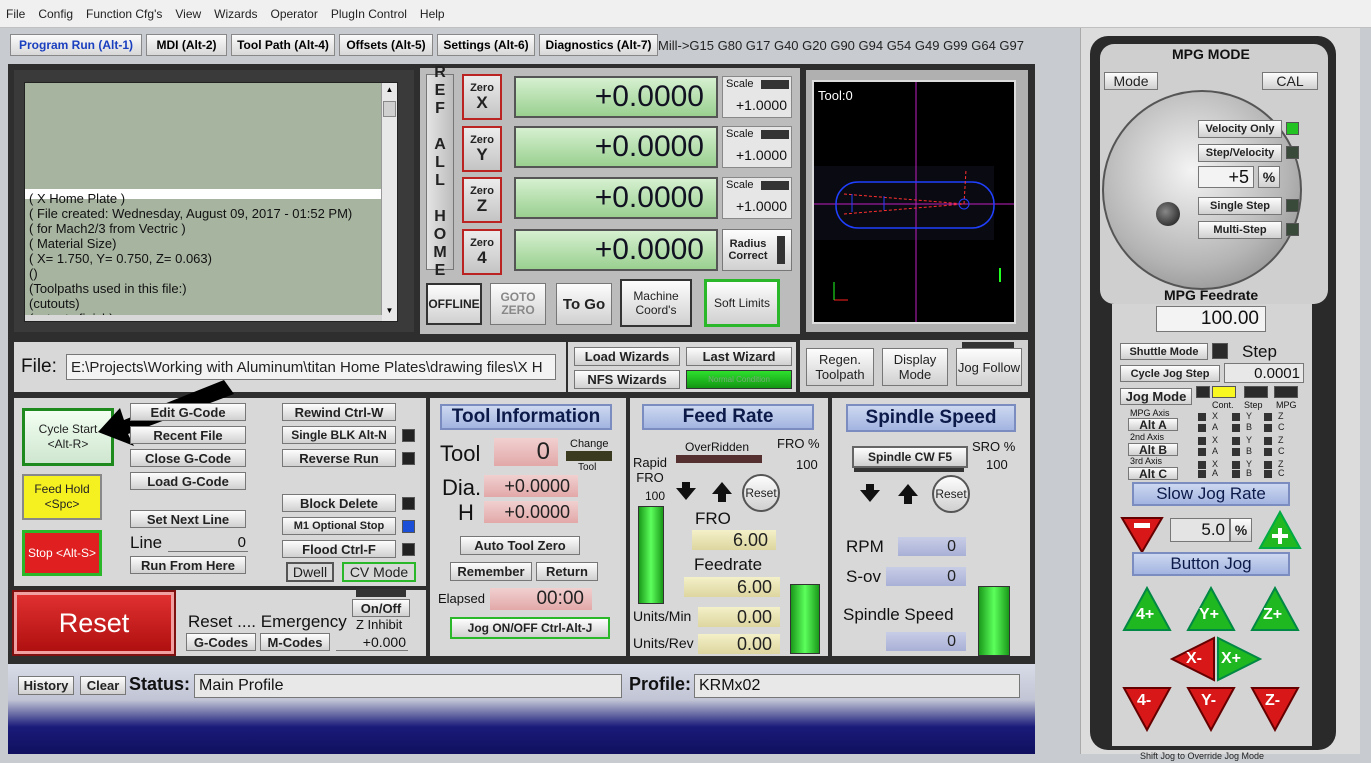 The width and height of the screenshot is (1371, 763). What do you see at coordinates (616, 250) in the screenshot?
I see `dro-4: +0.0000` at bounding box center [616, 250].